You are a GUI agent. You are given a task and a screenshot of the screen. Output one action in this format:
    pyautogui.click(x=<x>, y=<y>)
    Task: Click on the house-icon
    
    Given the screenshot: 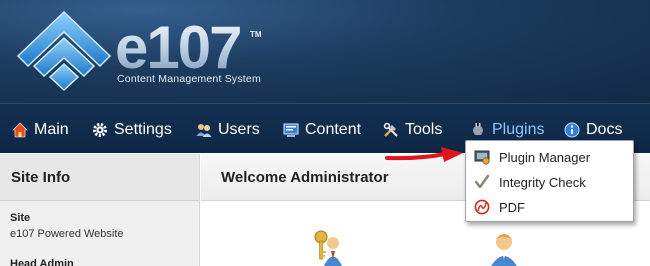 What is the action you would take?
    pyautogui.click(x=20, y=130)
    